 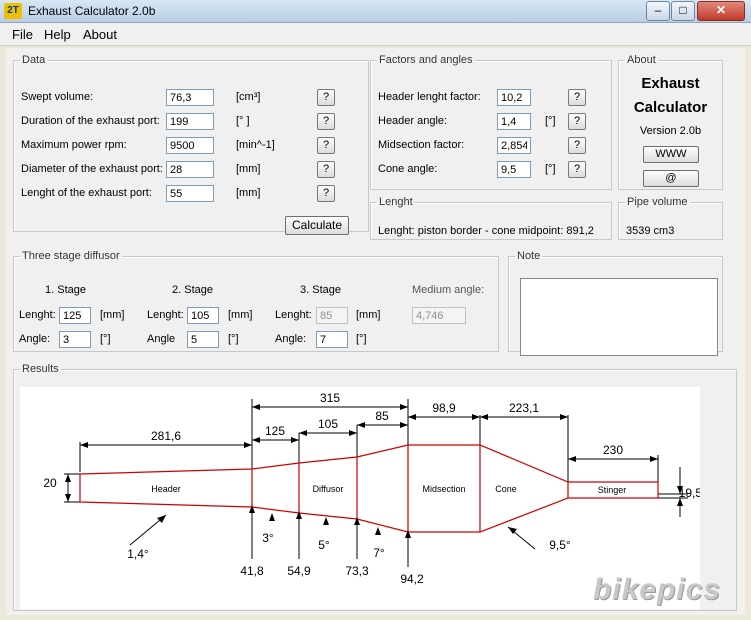 I want to click on cone-angle-help-button: ?, so click(x=577, y=169).